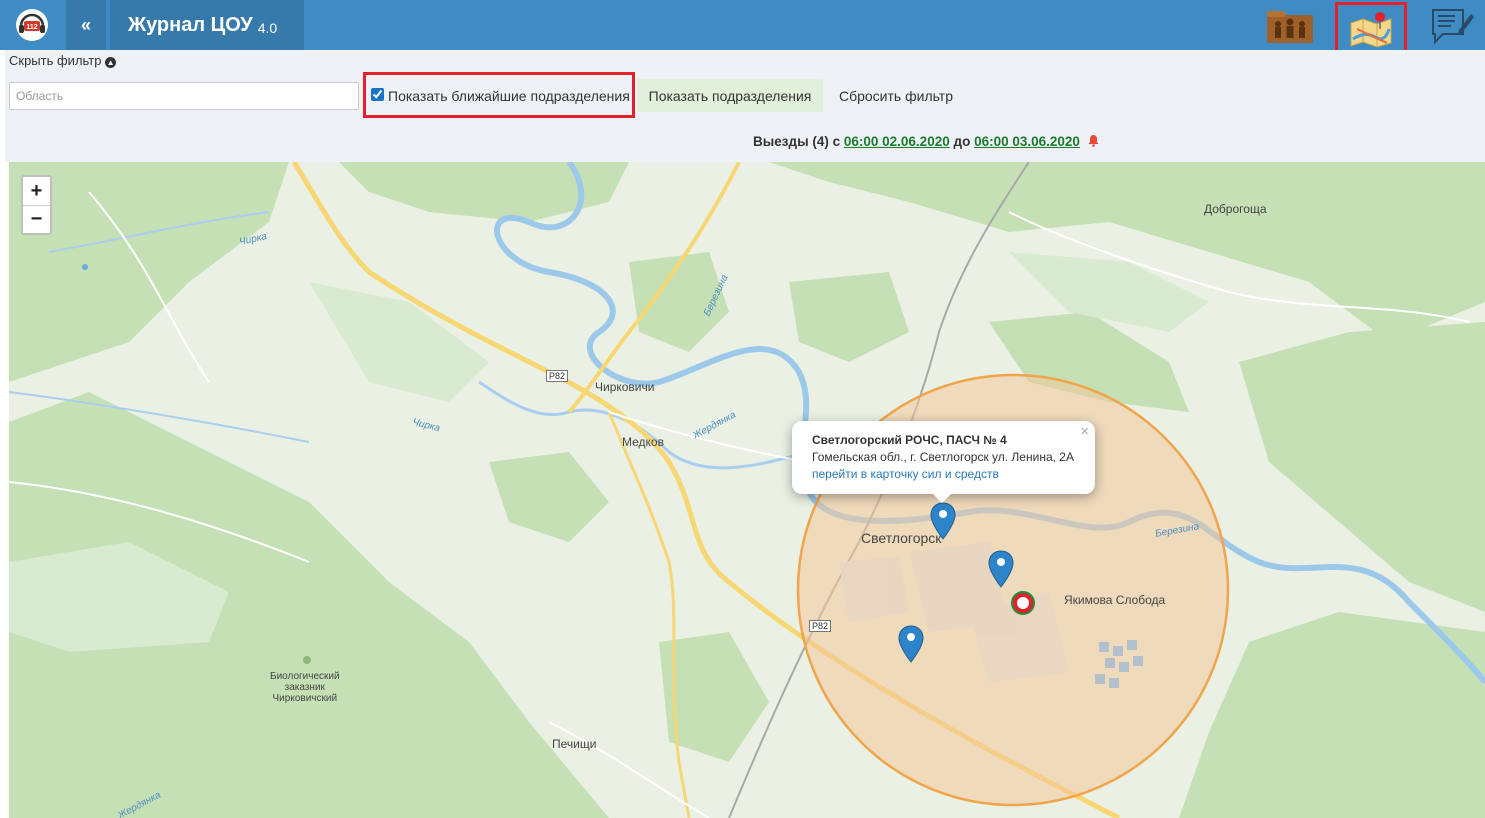 The width and height of the screenshot is (1485, 818). What do you see at coordinates (1027, 141) in the screenshot?
I see `trips-to-link: 06:00 03.06.2020` at bounding box center [1027, 141].